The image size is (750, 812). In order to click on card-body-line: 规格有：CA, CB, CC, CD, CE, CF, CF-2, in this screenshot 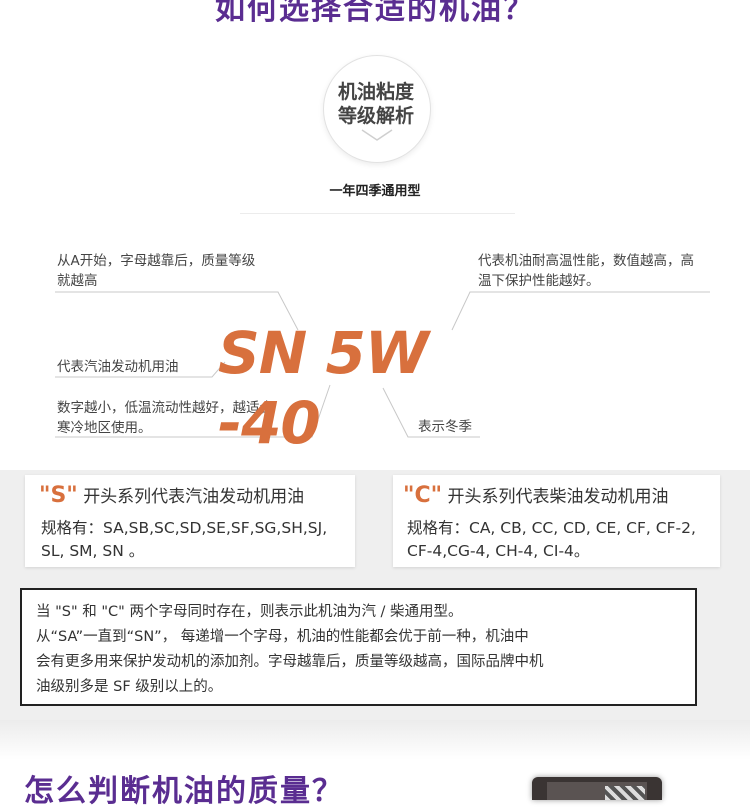, I will do `click(551, 528)`.